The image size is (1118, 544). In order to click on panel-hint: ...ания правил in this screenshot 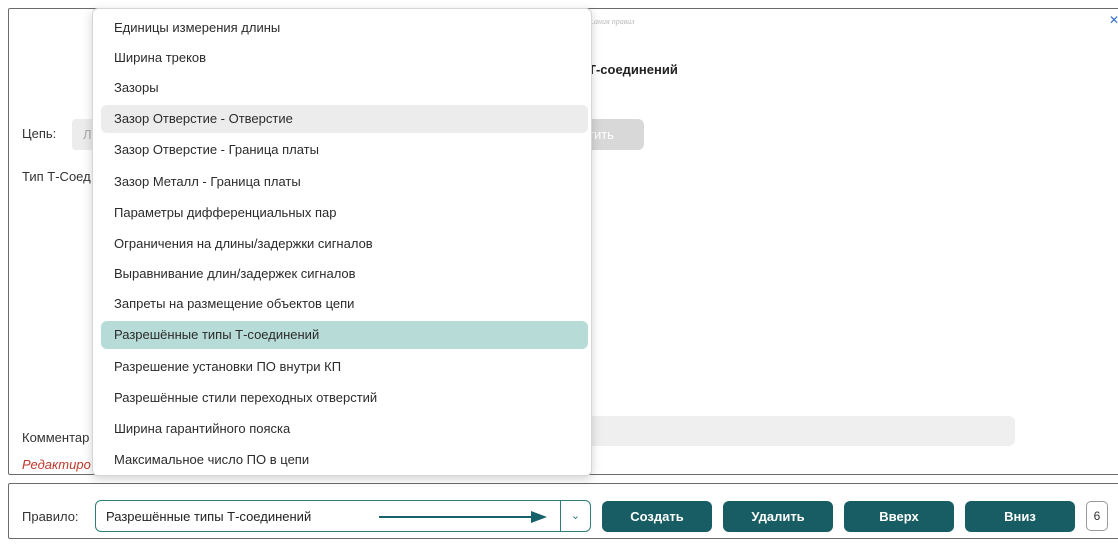, I will do `click(611, 21)`.